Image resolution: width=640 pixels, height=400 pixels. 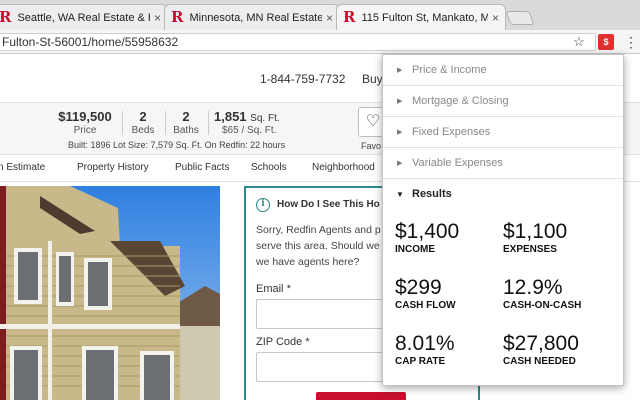 I want to click on tab-title: Seattle, WA Real Estate & Hom, so click(x=83, y=17).